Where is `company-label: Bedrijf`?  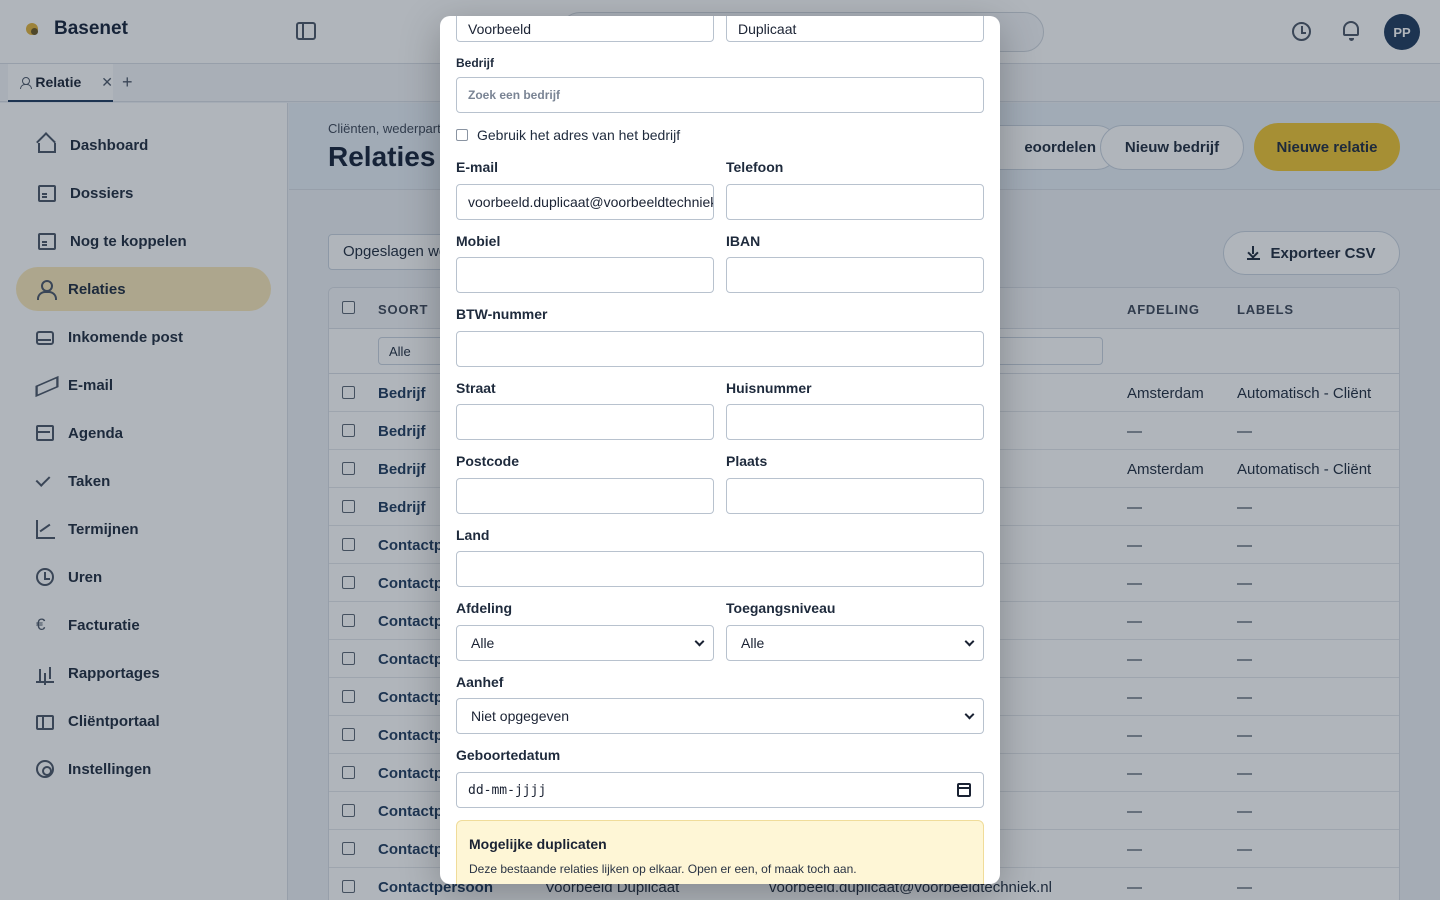
company-label: Bedrijf is located at coordinates (475, 63).